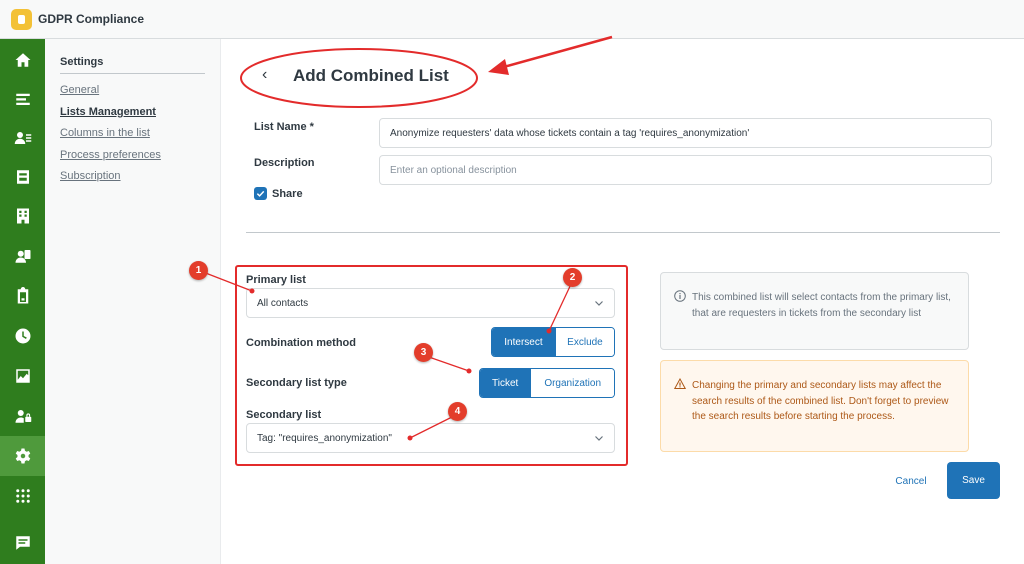  What do you see at coordinates (22, 416) in the screenshot?
I see `user-lock-icon` at bounding box center [22, 416].